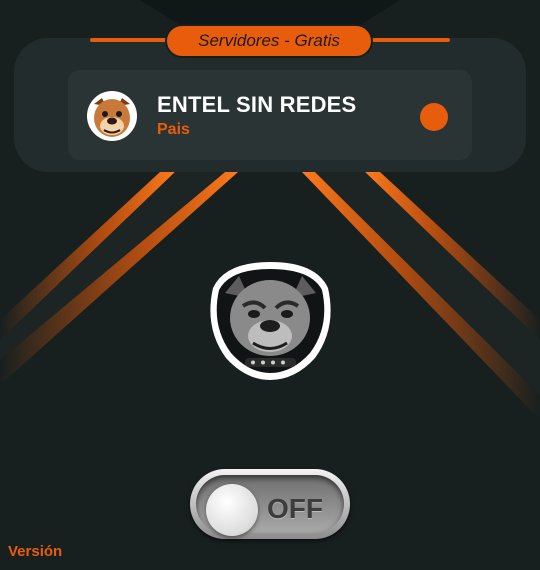 This screenshot has height=570, width=540. What do you see at coordinates (270, 321) in the screenshot?
I see `bulldog-logo-icon` at bounding box center [270, 321].